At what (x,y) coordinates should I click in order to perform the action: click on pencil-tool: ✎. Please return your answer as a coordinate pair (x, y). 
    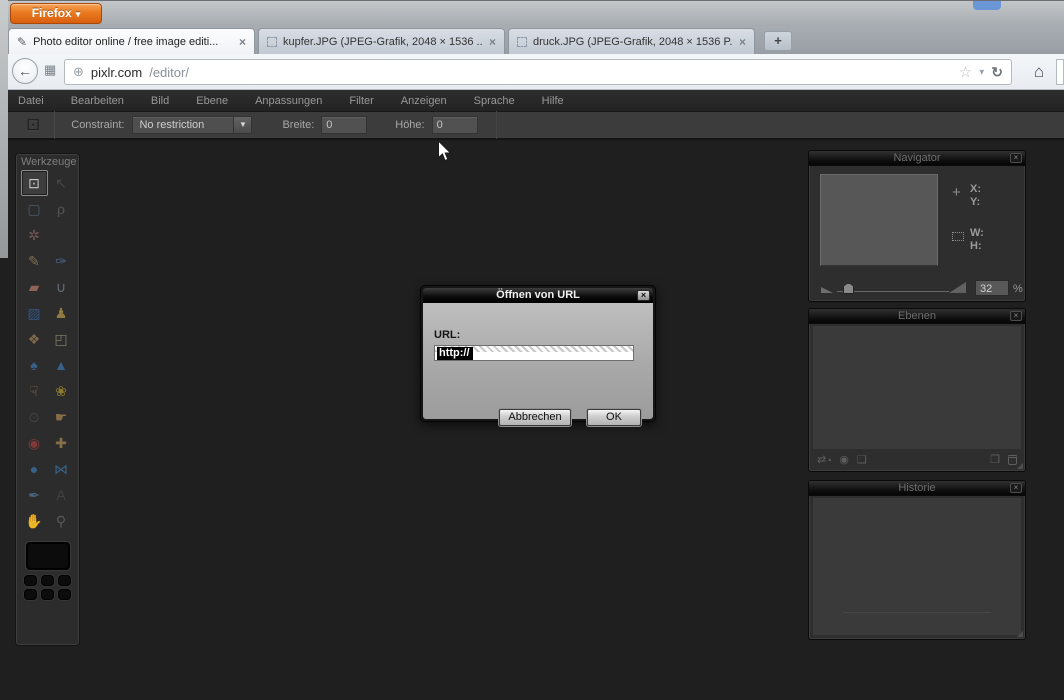
    Looking at the image, I should click on (34, 261).